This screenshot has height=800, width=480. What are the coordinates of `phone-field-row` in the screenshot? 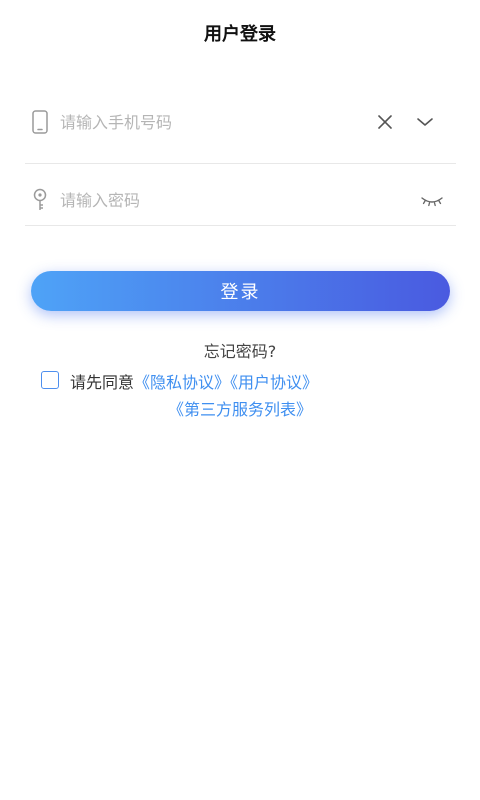 It's located at (240, 122).